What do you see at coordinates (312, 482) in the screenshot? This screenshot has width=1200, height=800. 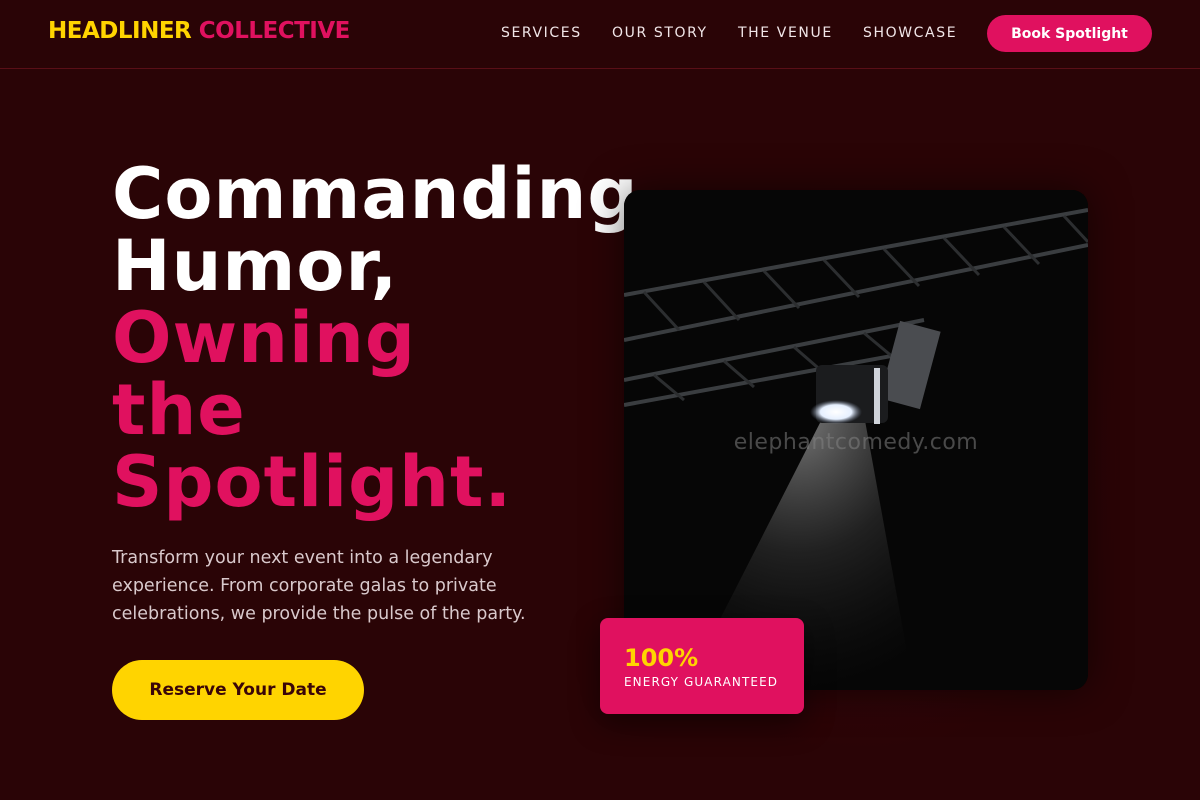 I see `headline-line-accent: Spotlight.` at bounding box center [312, 482].